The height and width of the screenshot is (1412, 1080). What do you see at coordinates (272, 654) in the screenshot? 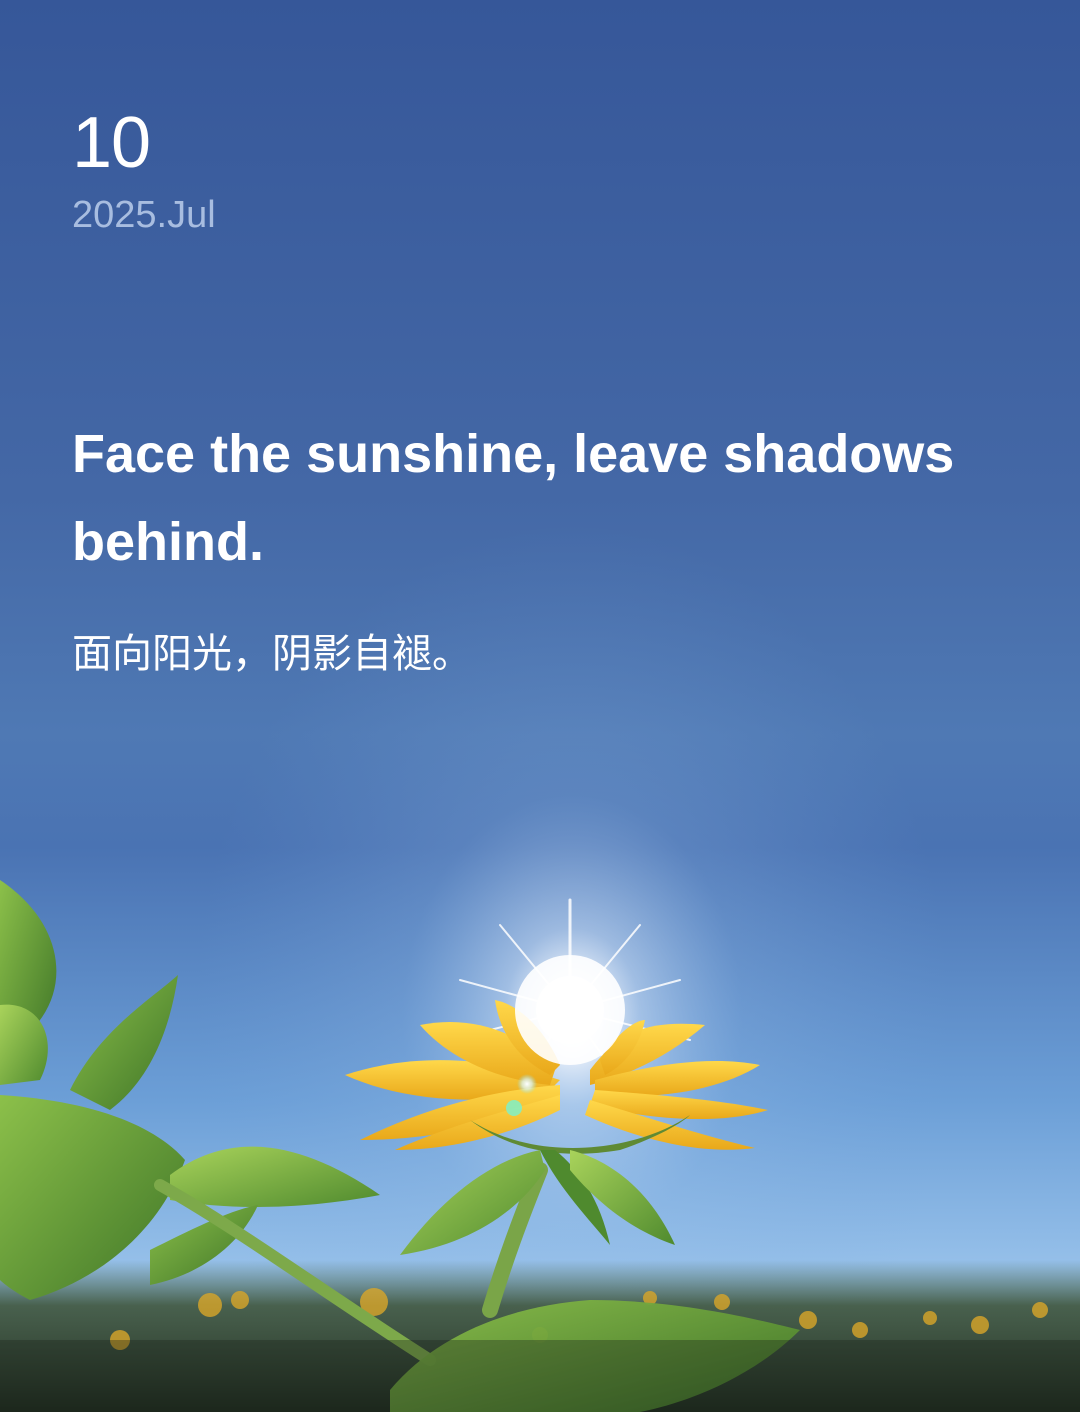
I see `quote-chinese: 面向阳光，阴影自褪。` at bounding box center [272, 654].